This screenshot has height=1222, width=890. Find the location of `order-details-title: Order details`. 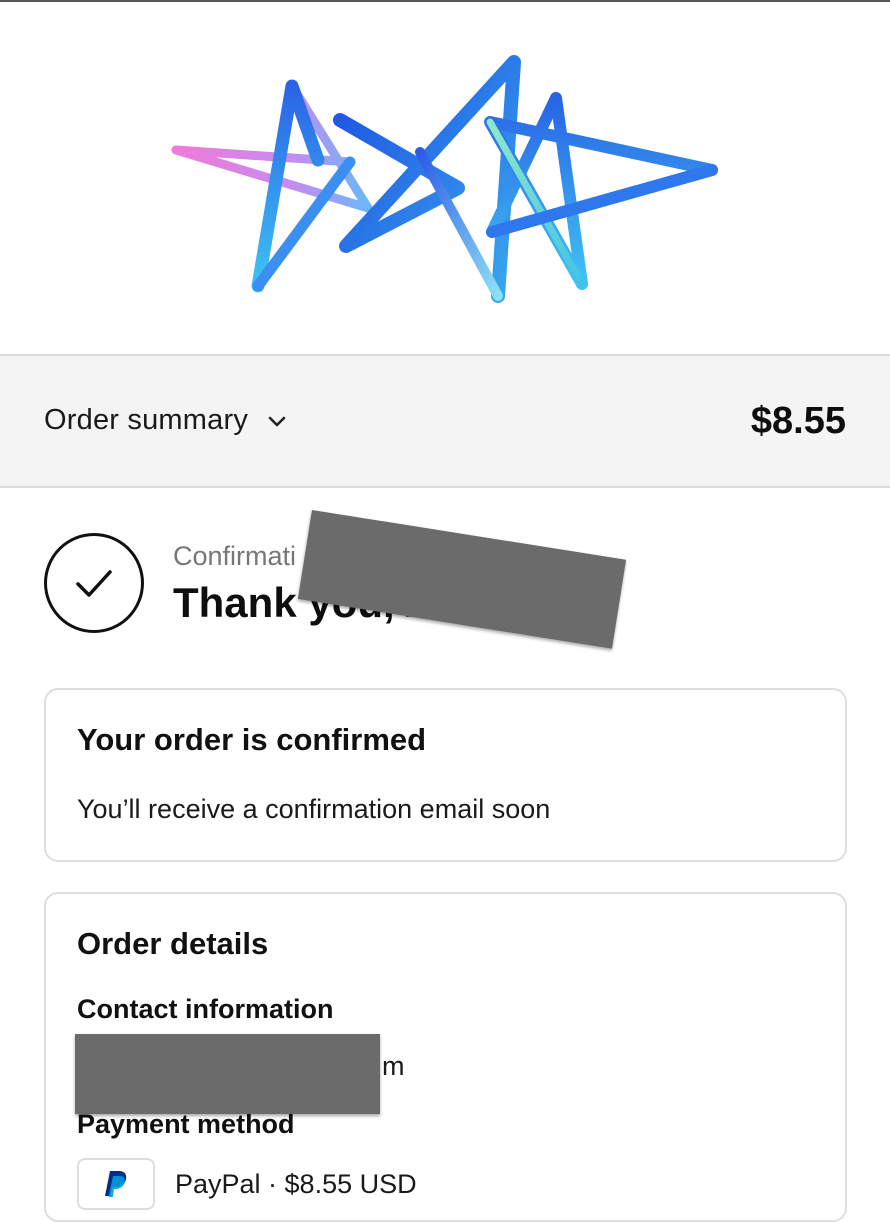

order-details-title: Order details is located at coordinates (173, 943).